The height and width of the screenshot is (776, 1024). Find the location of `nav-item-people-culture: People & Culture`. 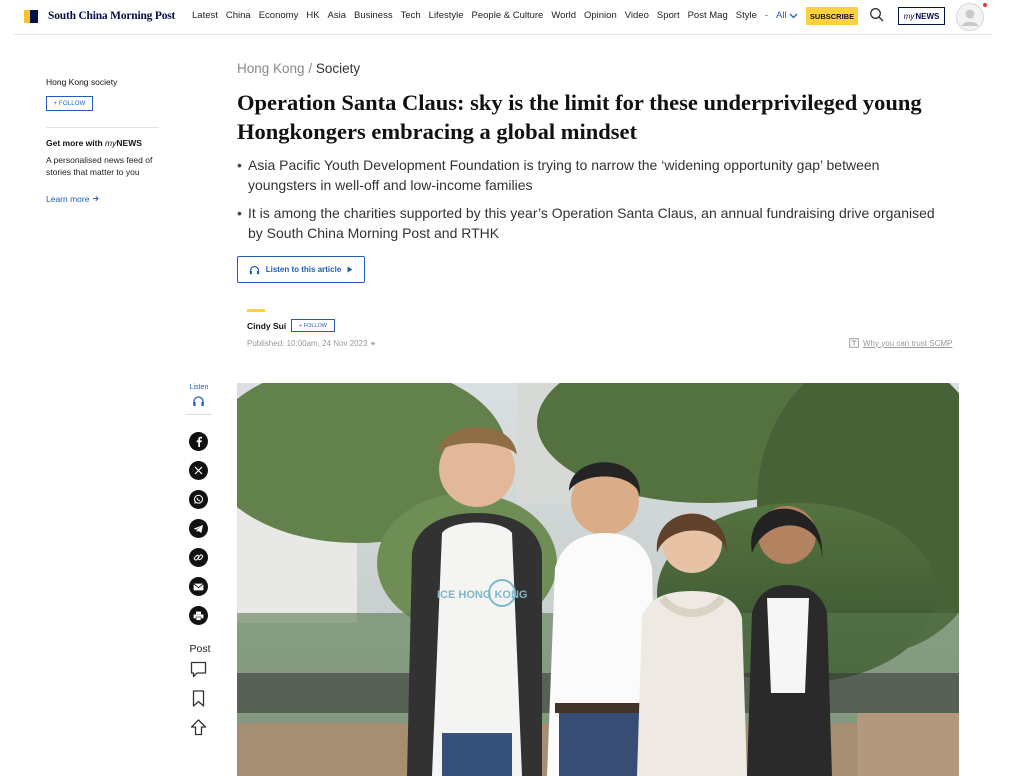

nav-item-people-culture: People & Culture is located at coordinates (508, 15).